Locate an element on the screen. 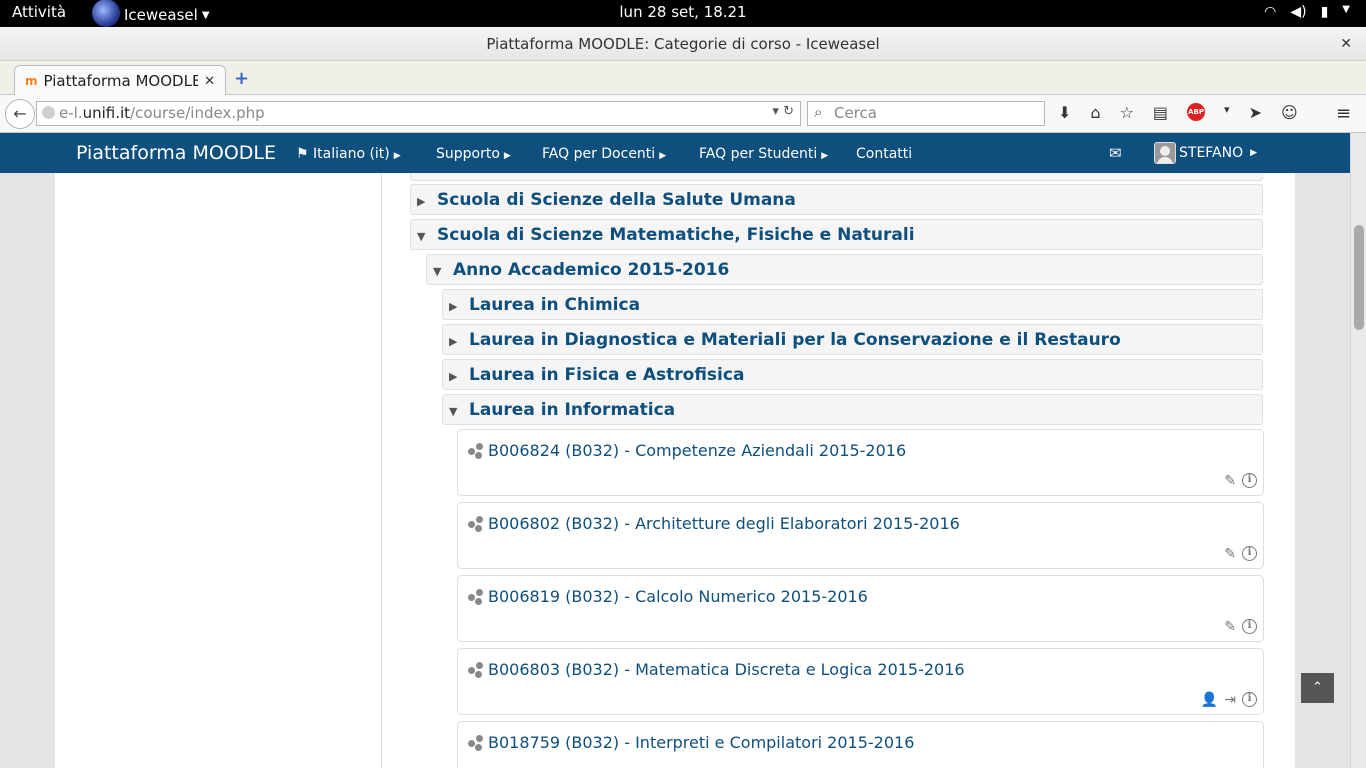  user-name: STEFANO is located at coordinates (1211, 153).